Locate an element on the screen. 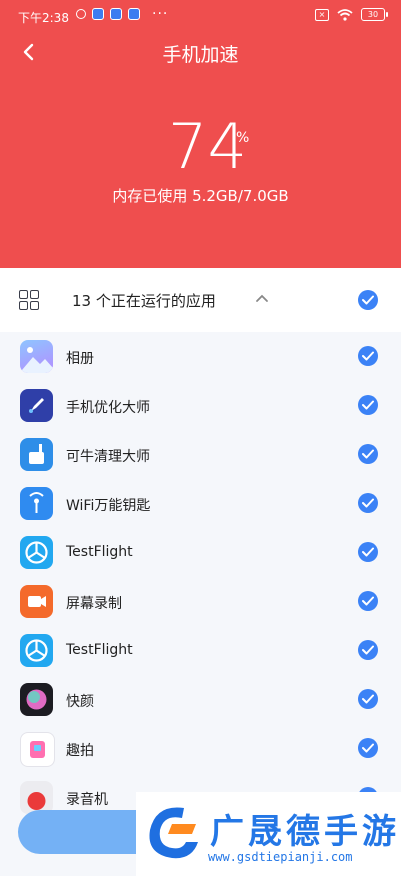  list-item: 手机优化大师 is located at coordinates (200, 413).